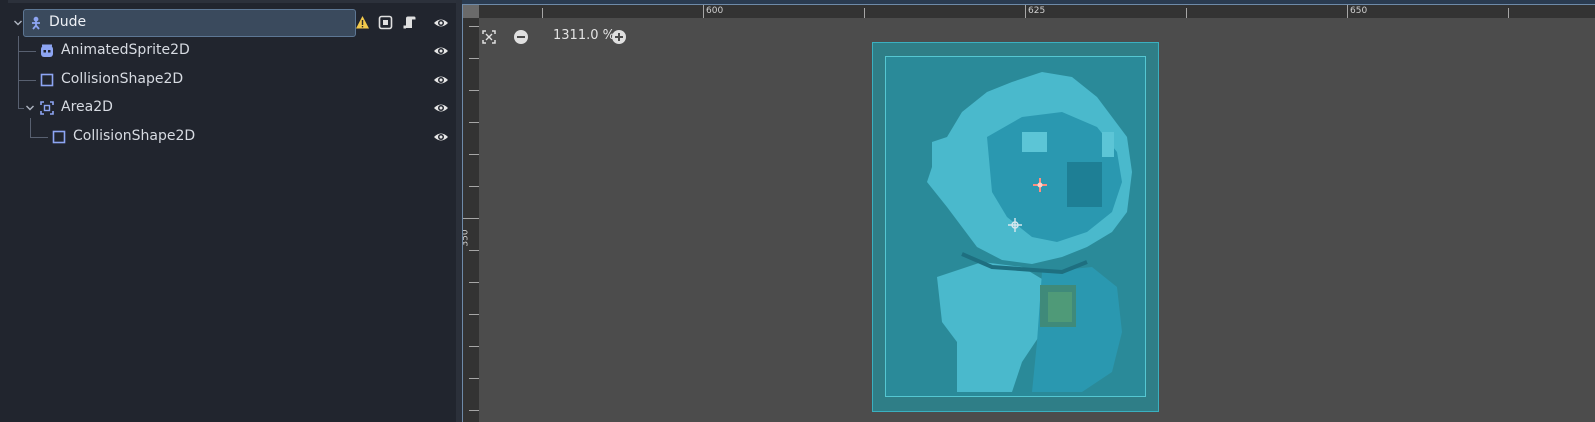 This screenshot has height=422, width=1595. Describe the element at coordinates (228, 80) in the screenshot. I see `tree-item-collisionshape2d: CollisionShape2D` at that location.